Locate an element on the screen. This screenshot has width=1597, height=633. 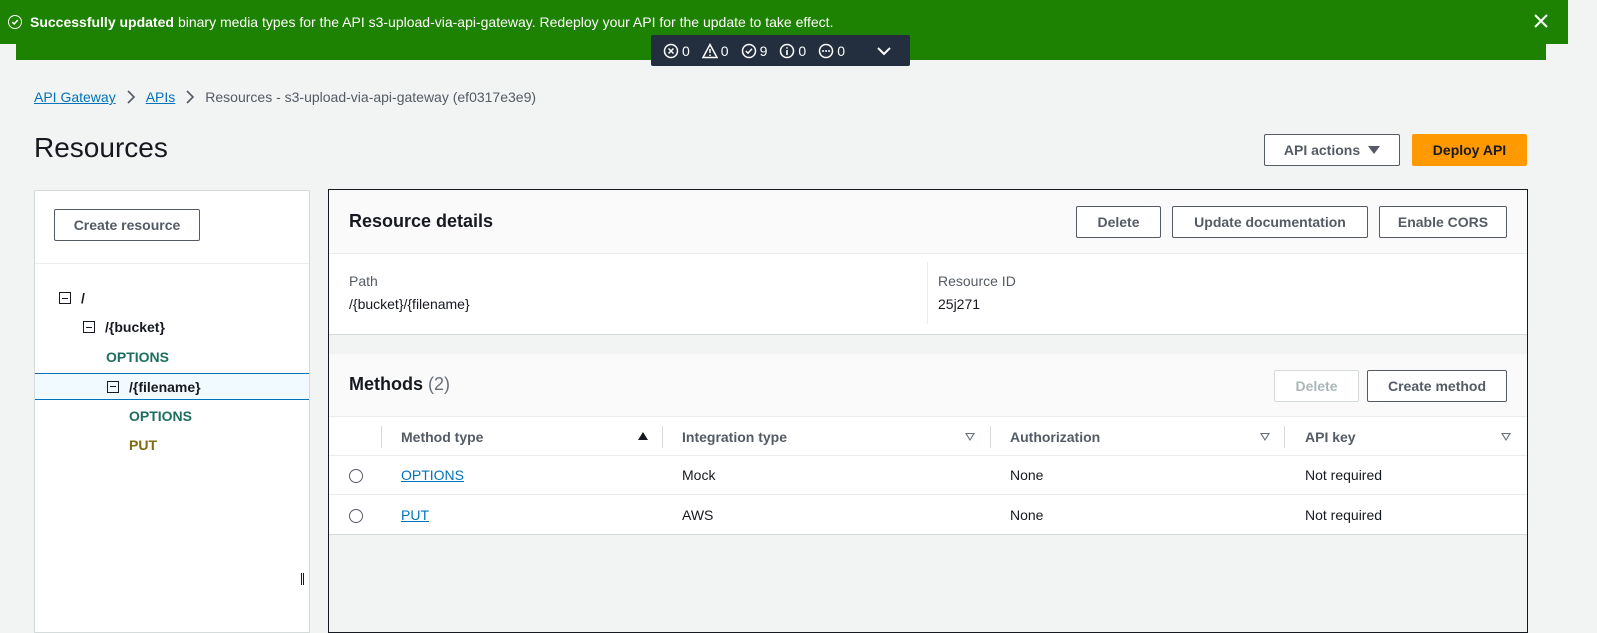
column-integration-type: Integration type is located at coordinates (734, 437).